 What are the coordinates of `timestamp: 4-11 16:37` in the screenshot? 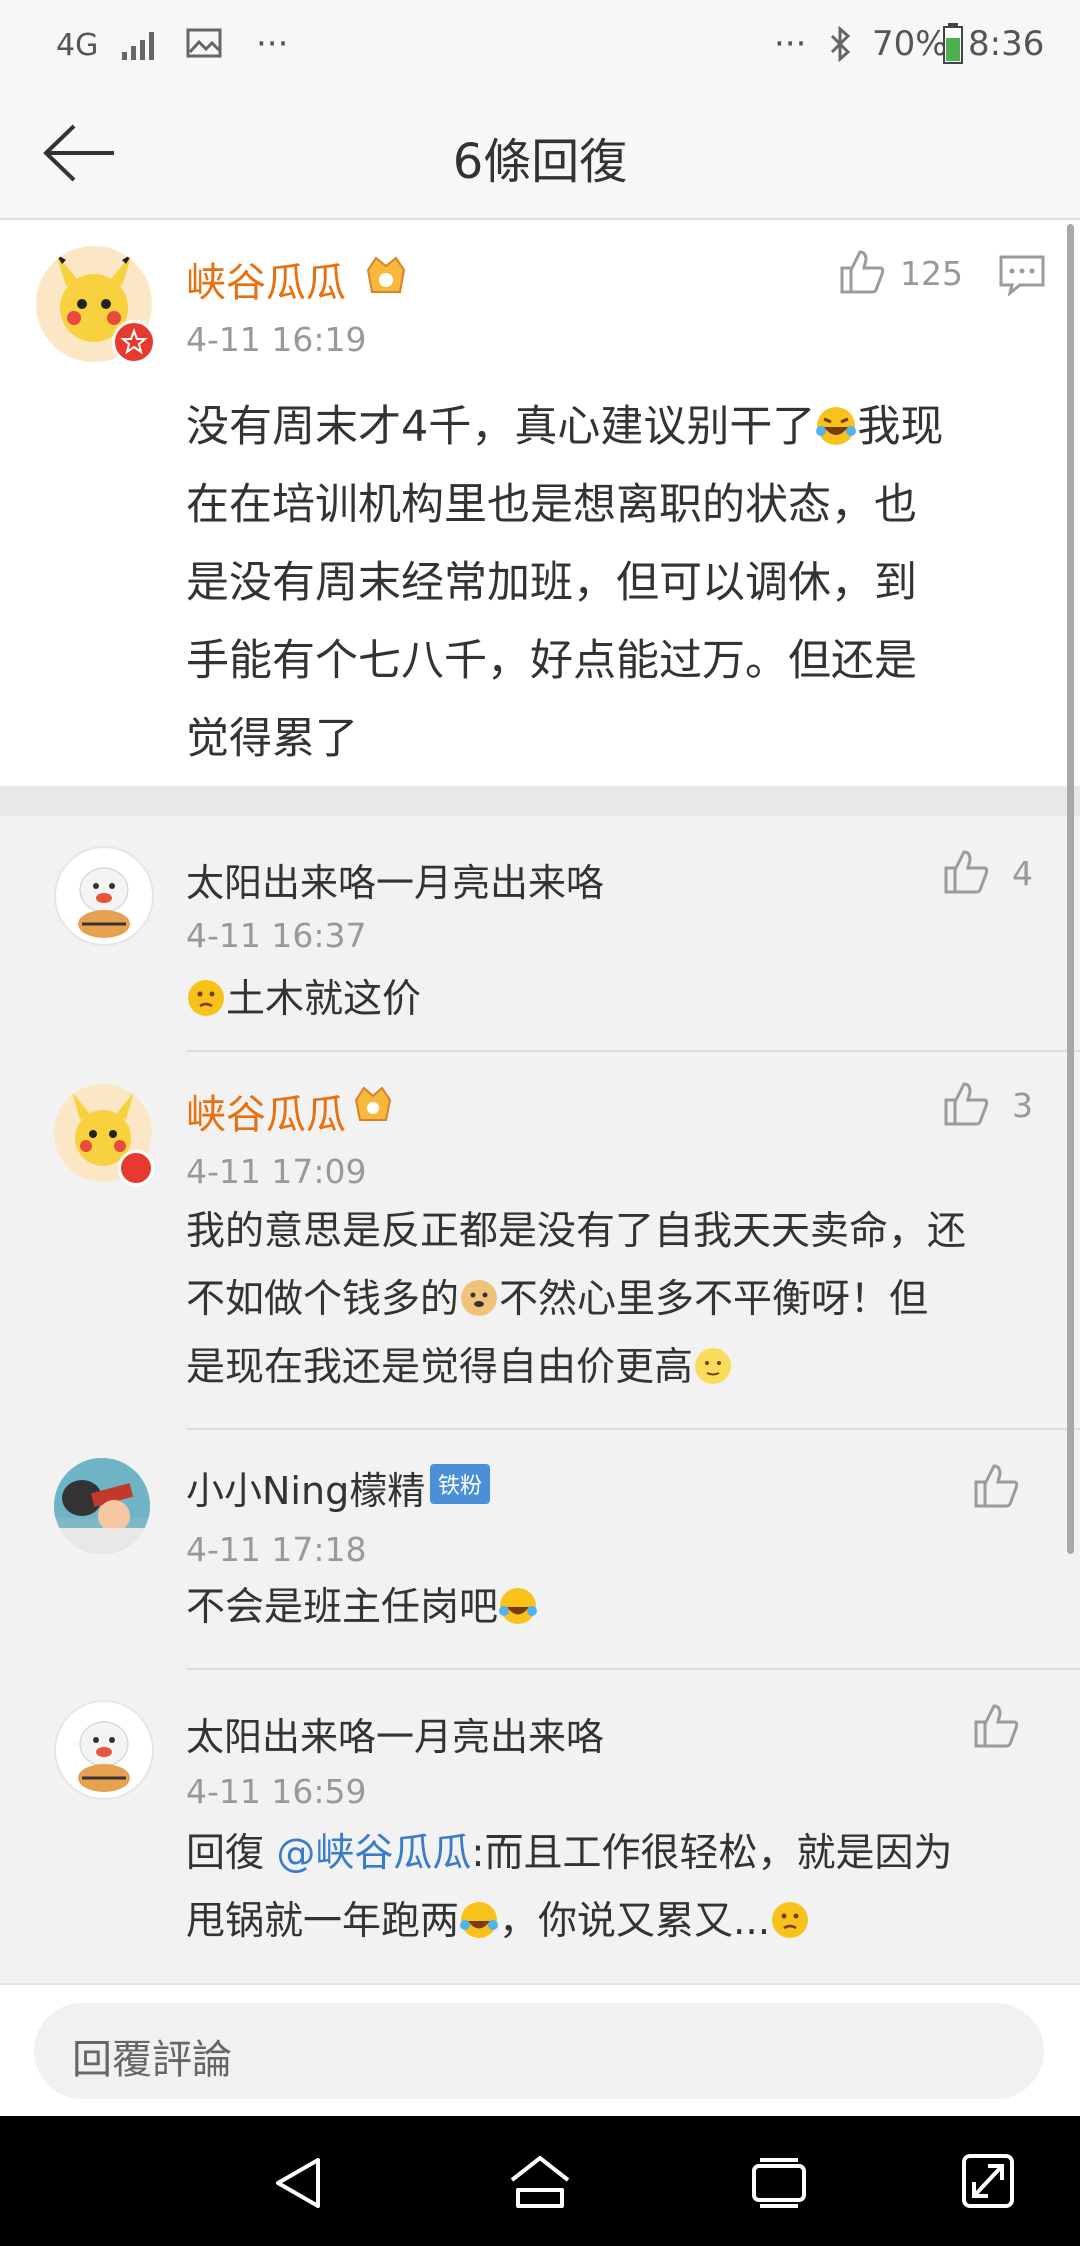 It's located at (276, 935).